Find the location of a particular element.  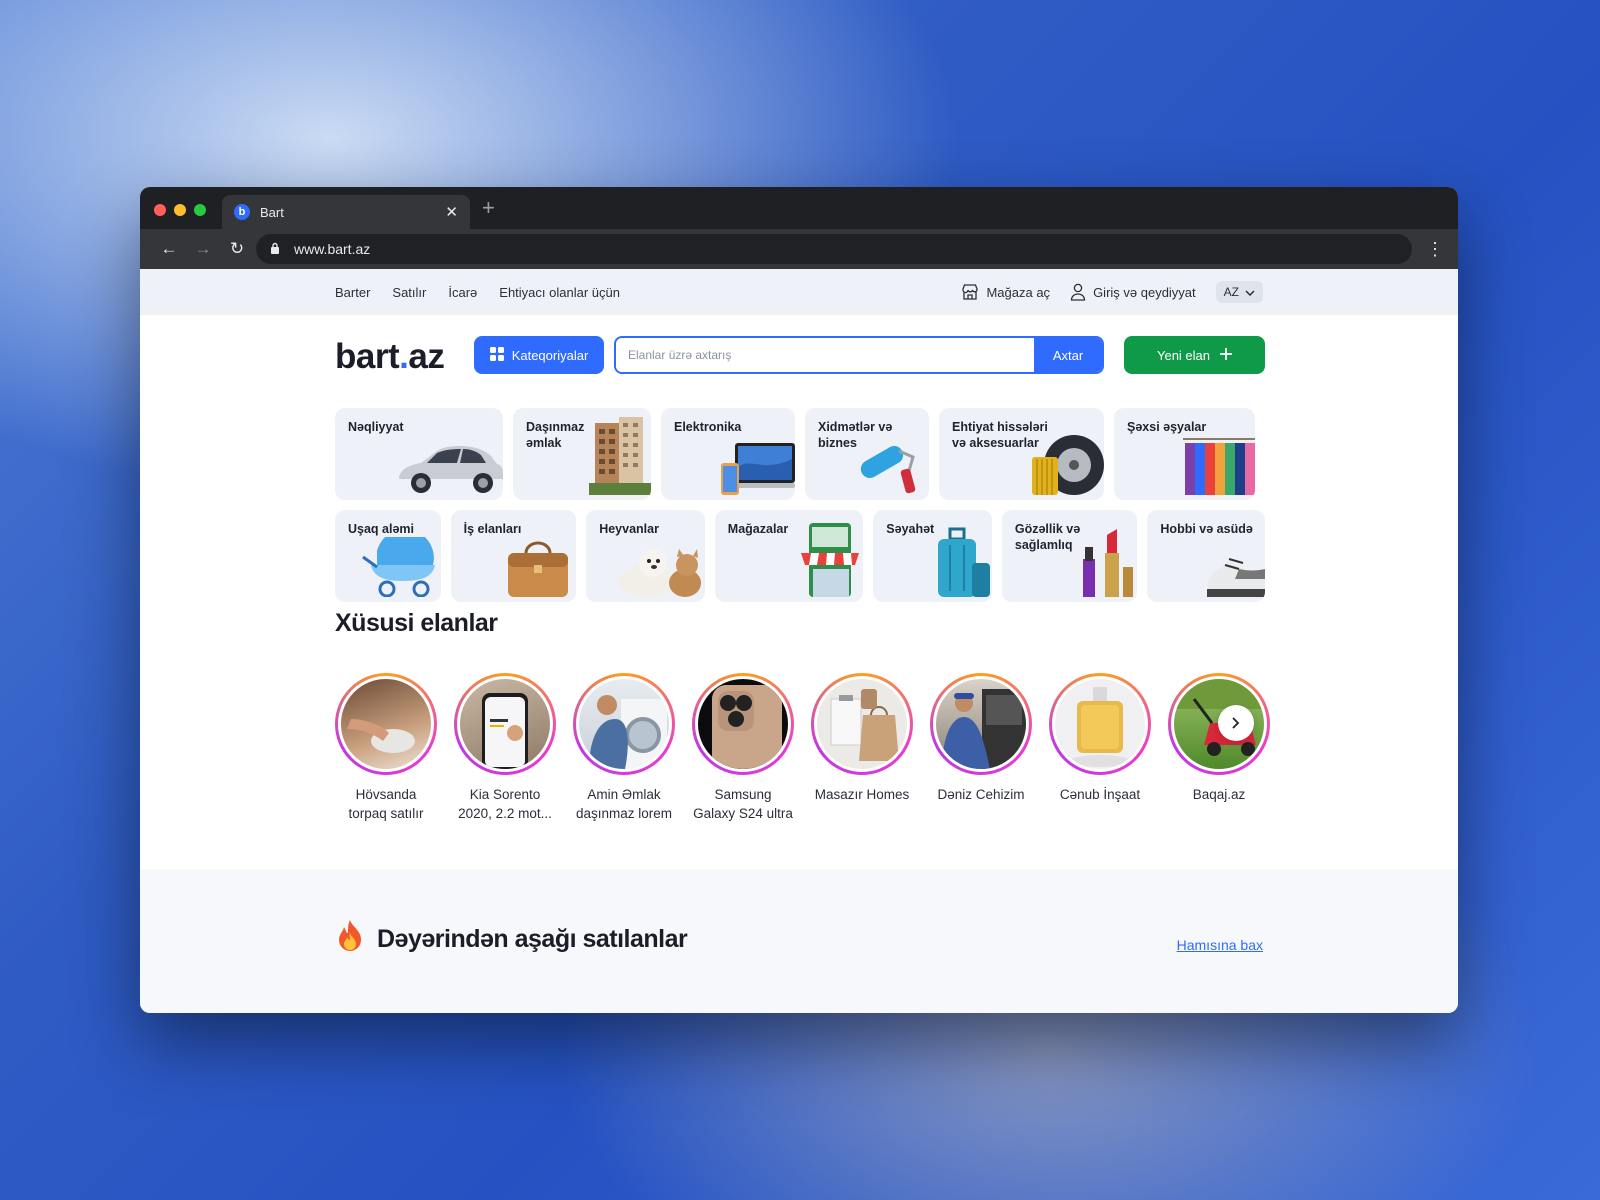

category-label: Səyahət is located at coordinates (910, 529).